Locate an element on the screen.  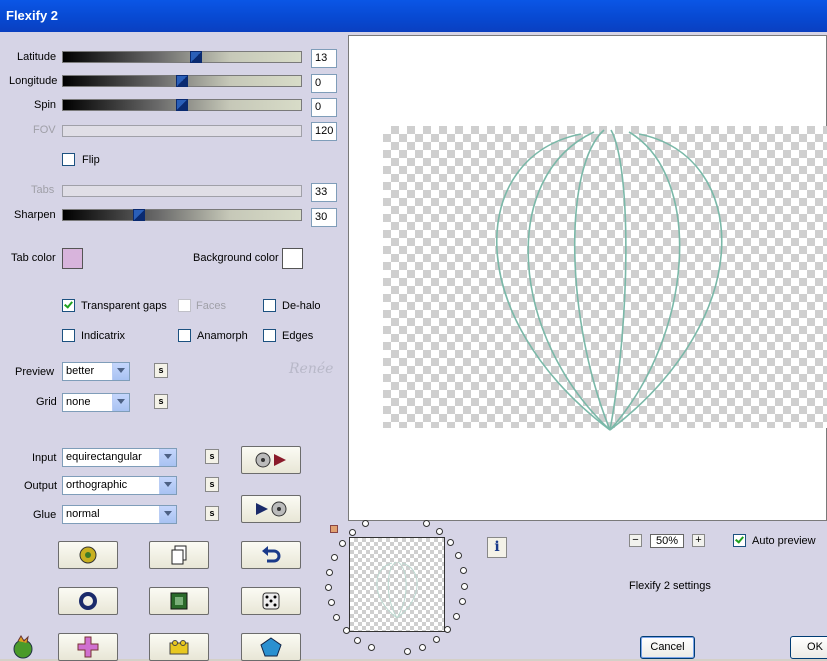
background-color-swatch is located at coordinates (292, 258).